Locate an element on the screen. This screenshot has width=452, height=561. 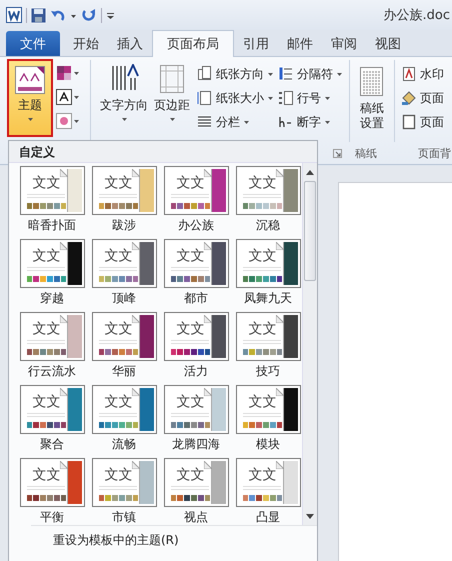
ribbon-button: 断字 is located at coordinates (310, 122).